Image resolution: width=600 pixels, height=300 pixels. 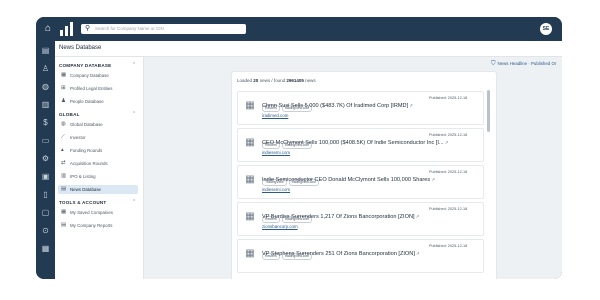 What do you see at coordinates (45, 230) in the screenshot?
I see `location-icon: ⊙` at bounding box center [45, 230].